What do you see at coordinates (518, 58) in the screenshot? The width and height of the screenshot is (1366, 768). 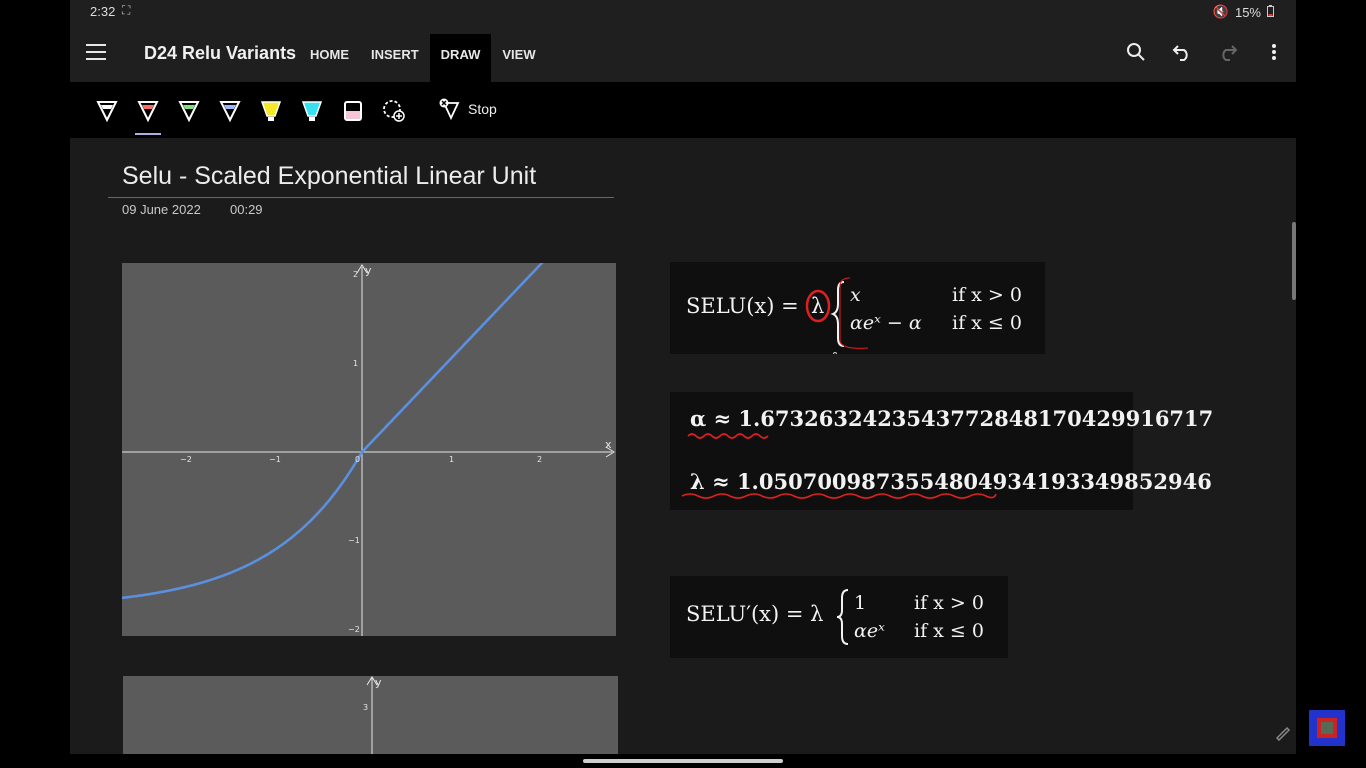 I see `tab-view: VIEW` at bounding box center [518, 58].